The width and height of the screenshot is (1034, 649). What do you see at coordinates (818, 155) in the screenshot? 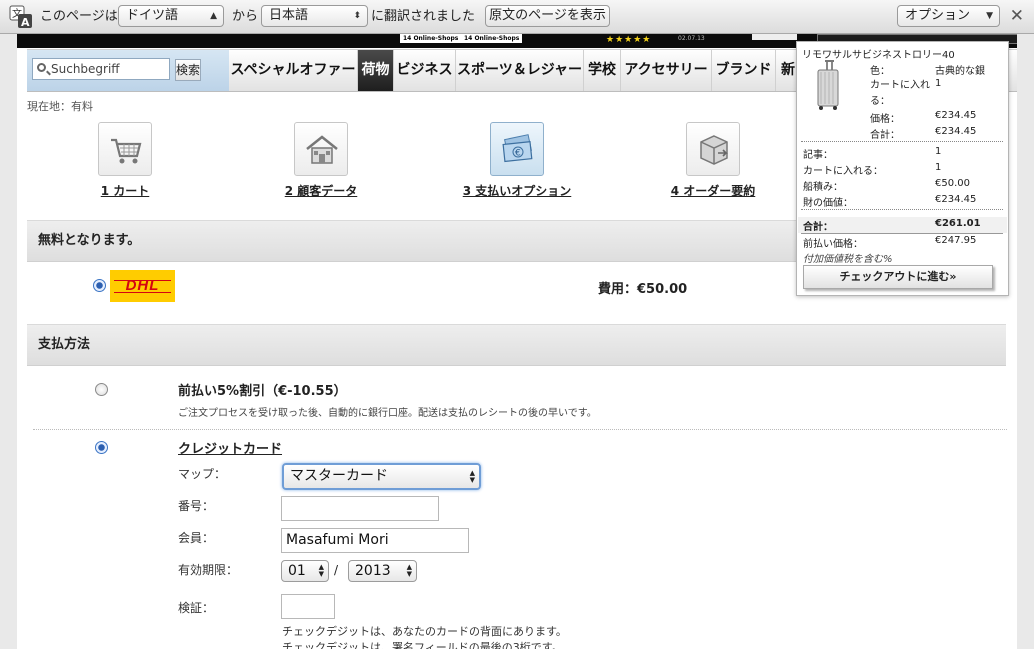
I see `cart-articles-label: 記事：` at bounding box center [818, 155].